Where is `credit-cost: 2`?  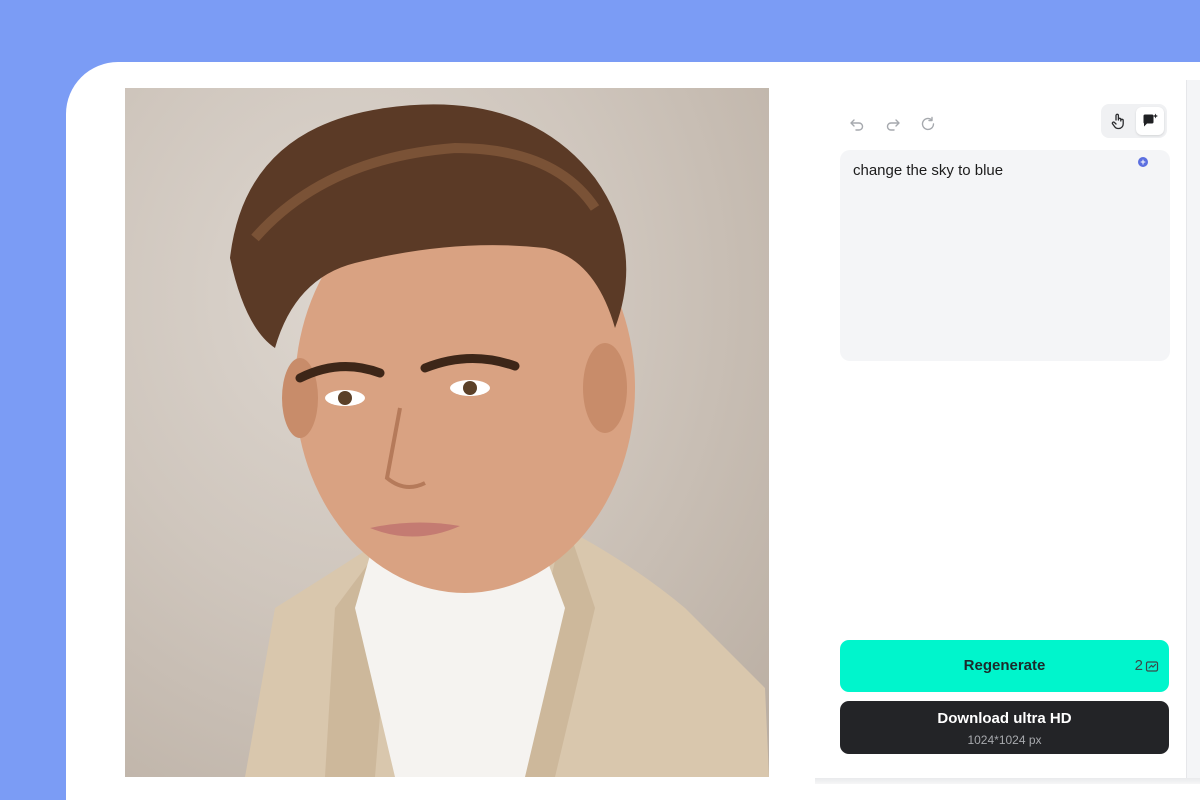
credit-cost: 2 is located at coordinates (1147, 665).